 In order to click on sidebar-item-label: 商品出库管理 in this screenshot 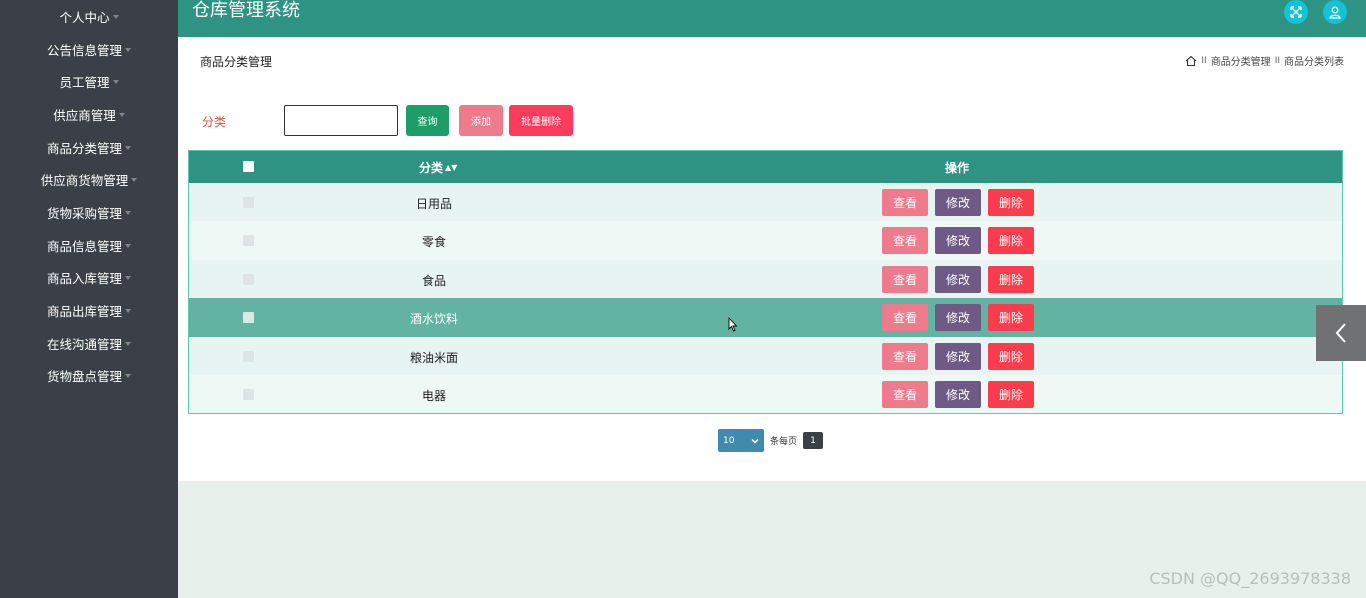, I will do `click(84, 312)`.